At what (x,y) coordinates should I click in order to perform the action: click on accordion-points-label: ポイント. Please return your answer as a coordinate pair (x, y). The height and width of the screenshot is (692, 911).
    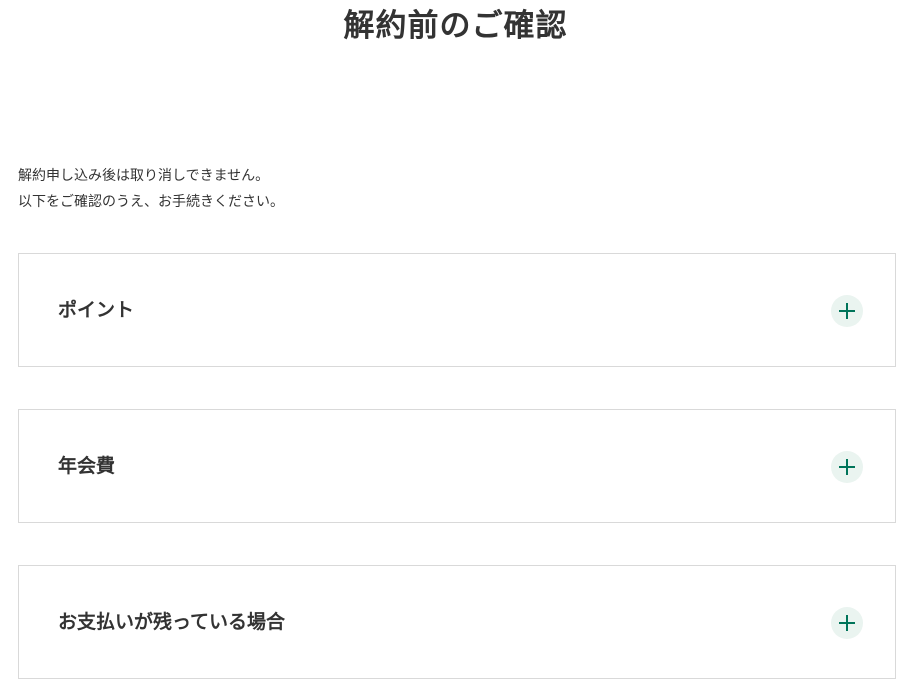
    Looking at the image, I should click on (96, 310).